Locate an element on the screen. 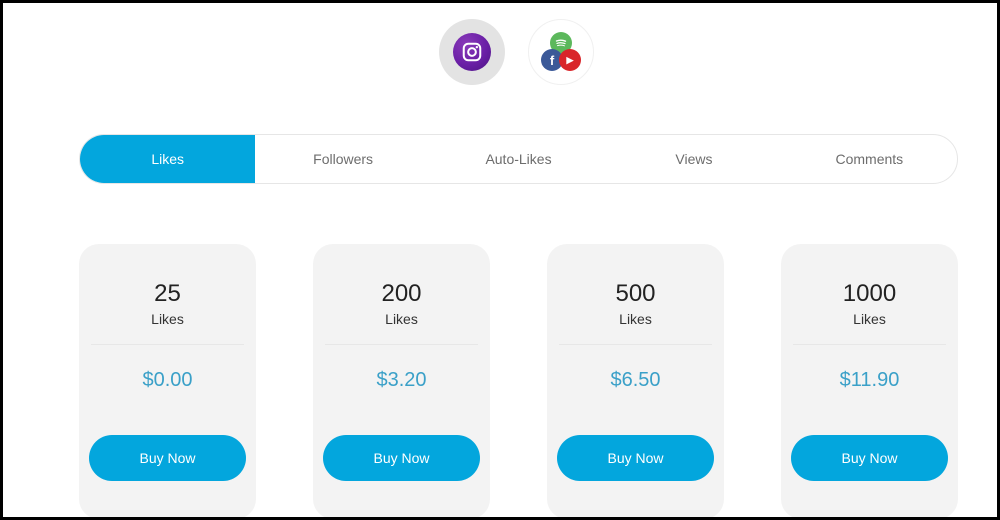 Image resolution: width=1000 pixels, height=520 pixels. tab-followers: Followers is located at coordinates (342, 159).